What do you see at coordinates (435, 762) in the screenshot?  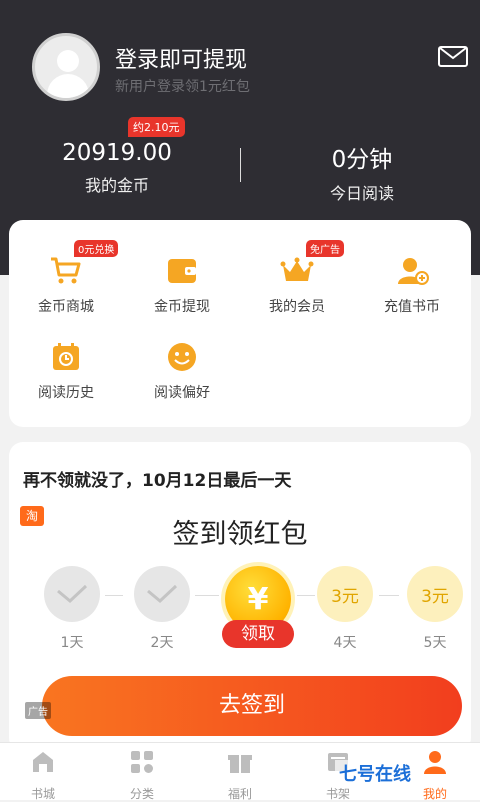 I see `profile-icon` at bounding box center [435, 762].